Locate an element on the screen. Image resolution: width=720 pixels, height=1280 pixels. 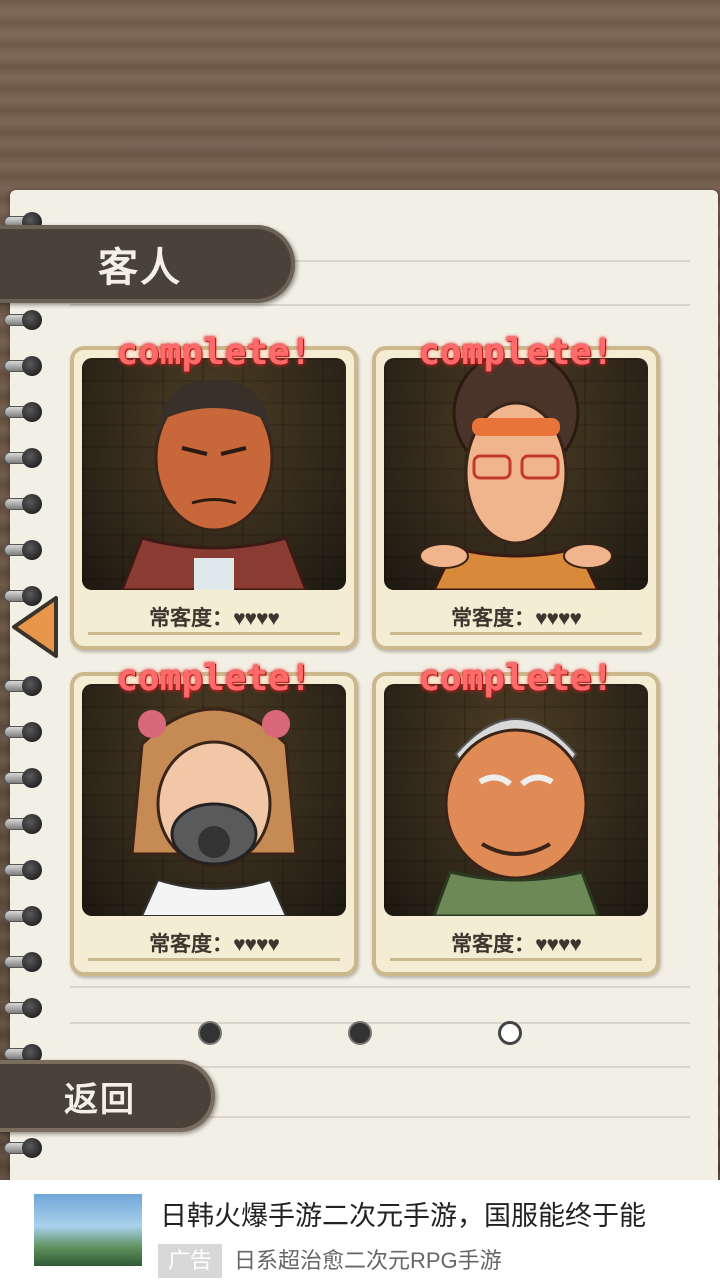
man-portrait-icon is located at coordinates (214, 484).